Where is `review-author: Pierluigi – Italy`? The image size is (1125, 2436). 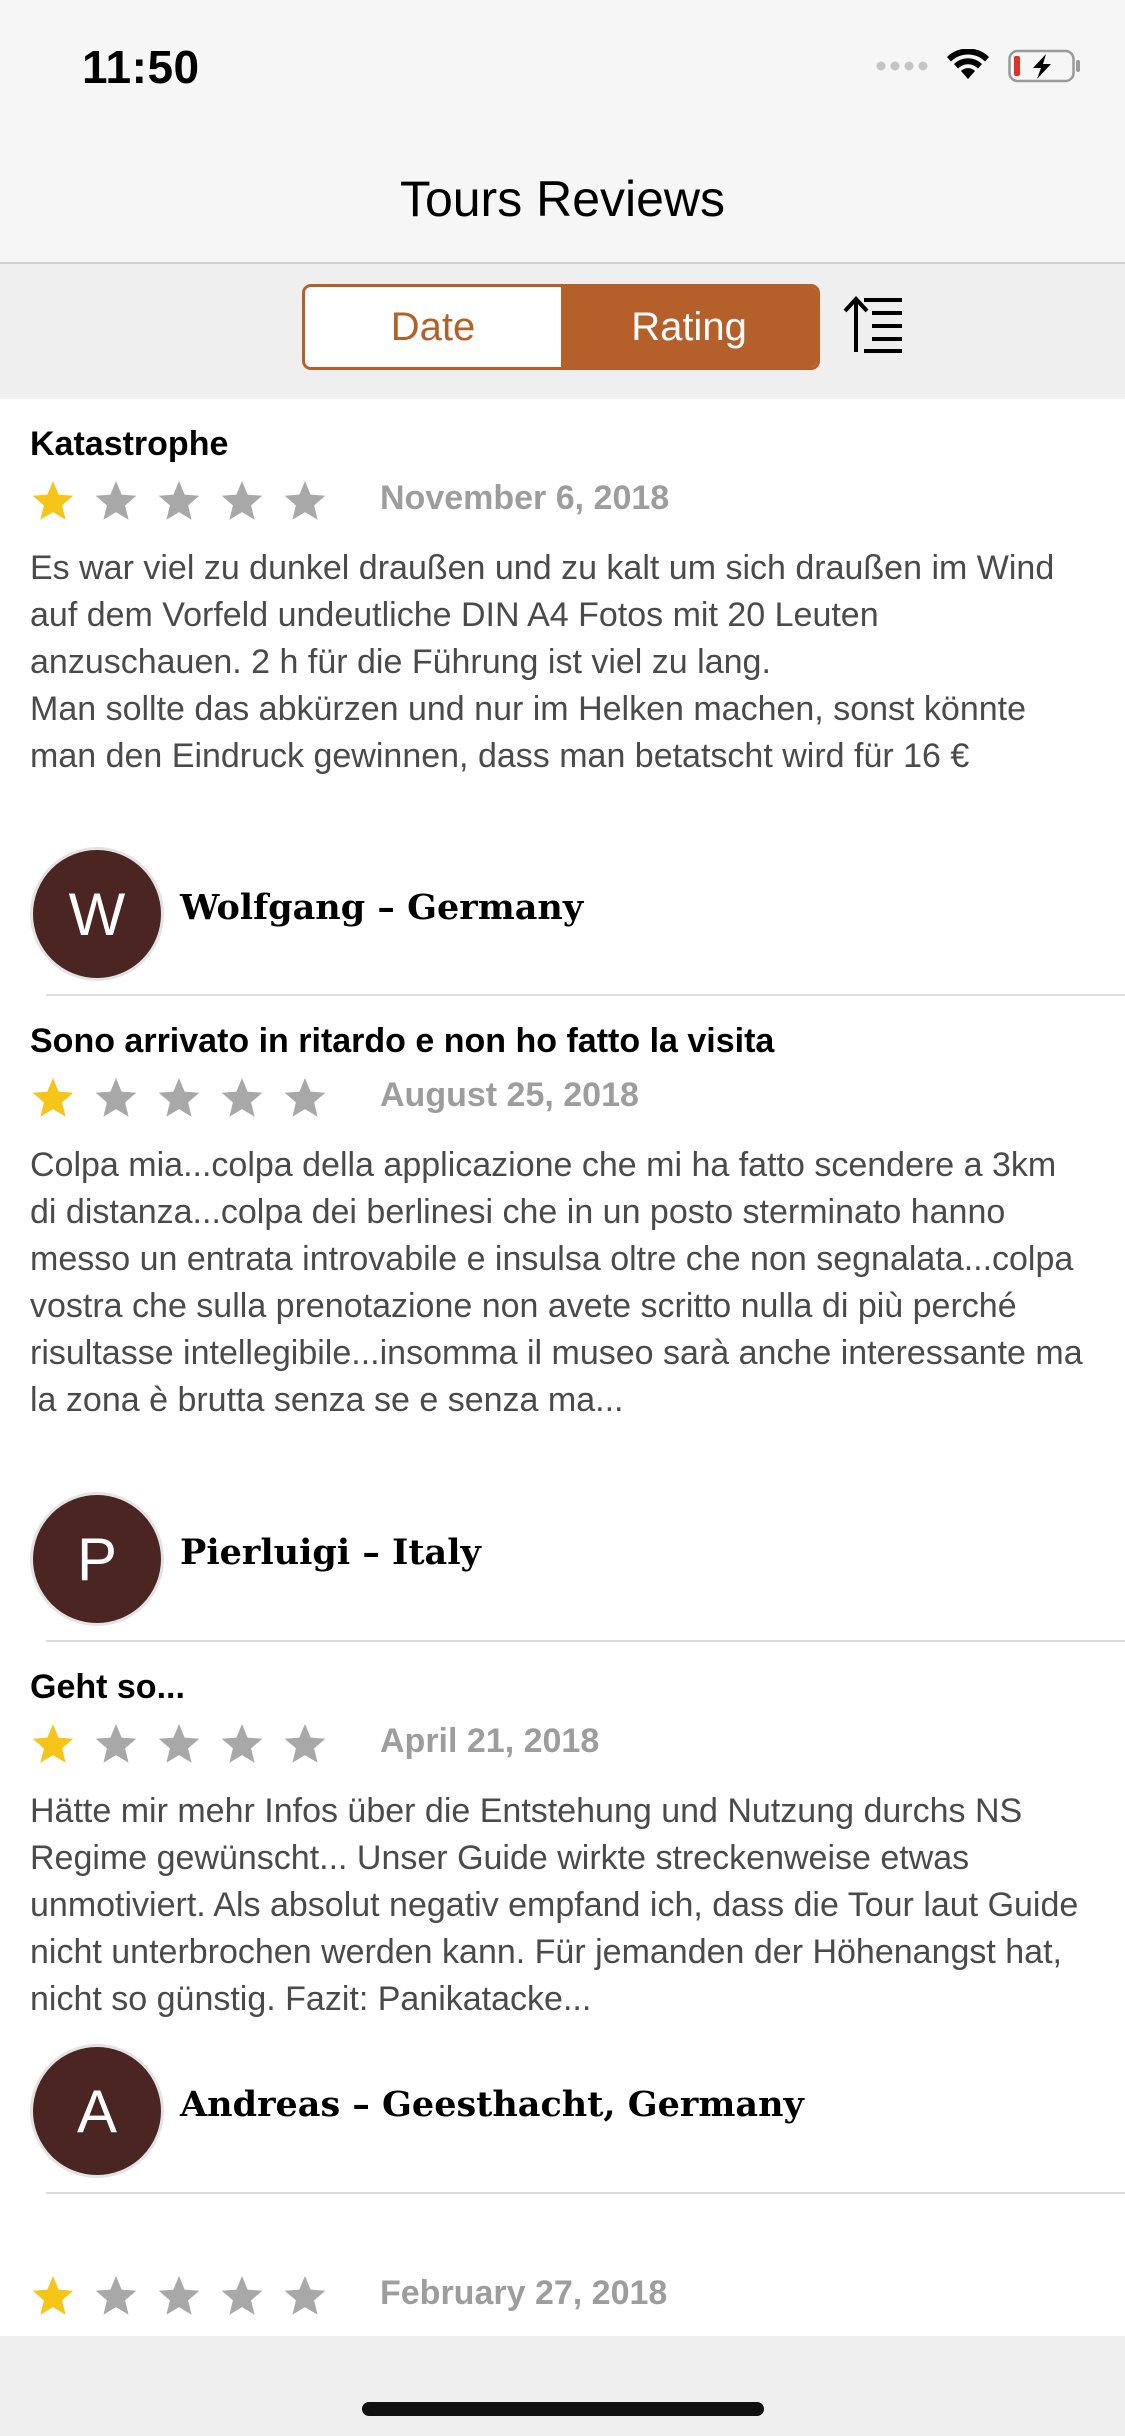 review-author: Pierluigi – Italy is located at coordinates (330, 1552).